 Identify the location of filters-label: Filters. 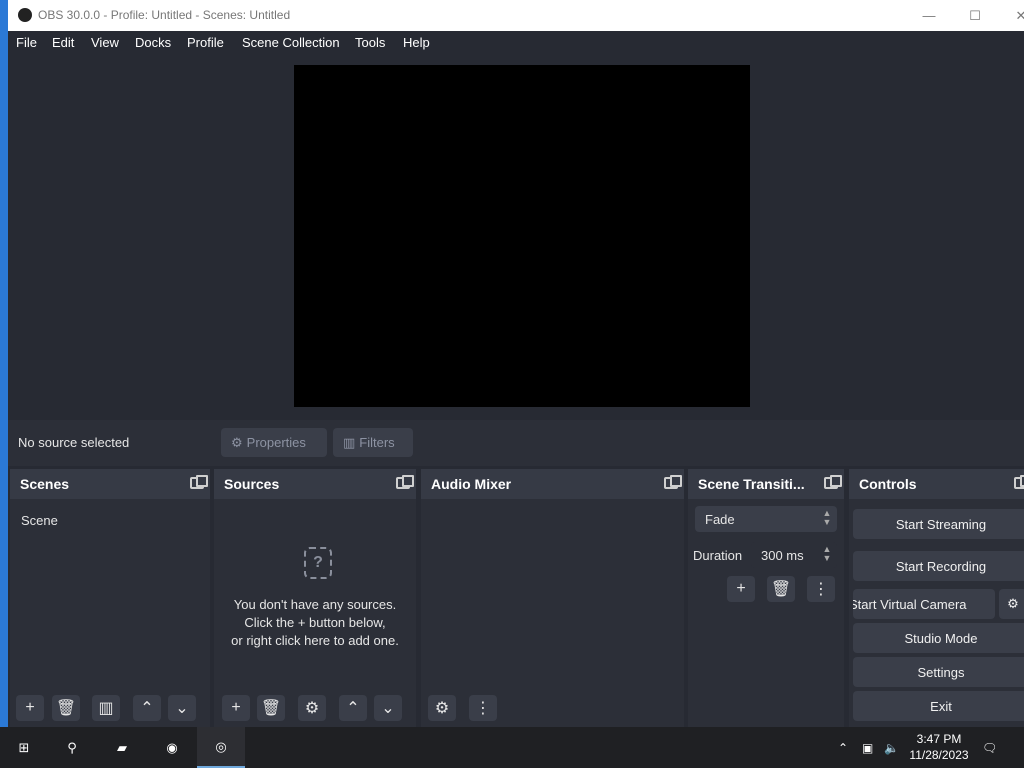
(377, 442).